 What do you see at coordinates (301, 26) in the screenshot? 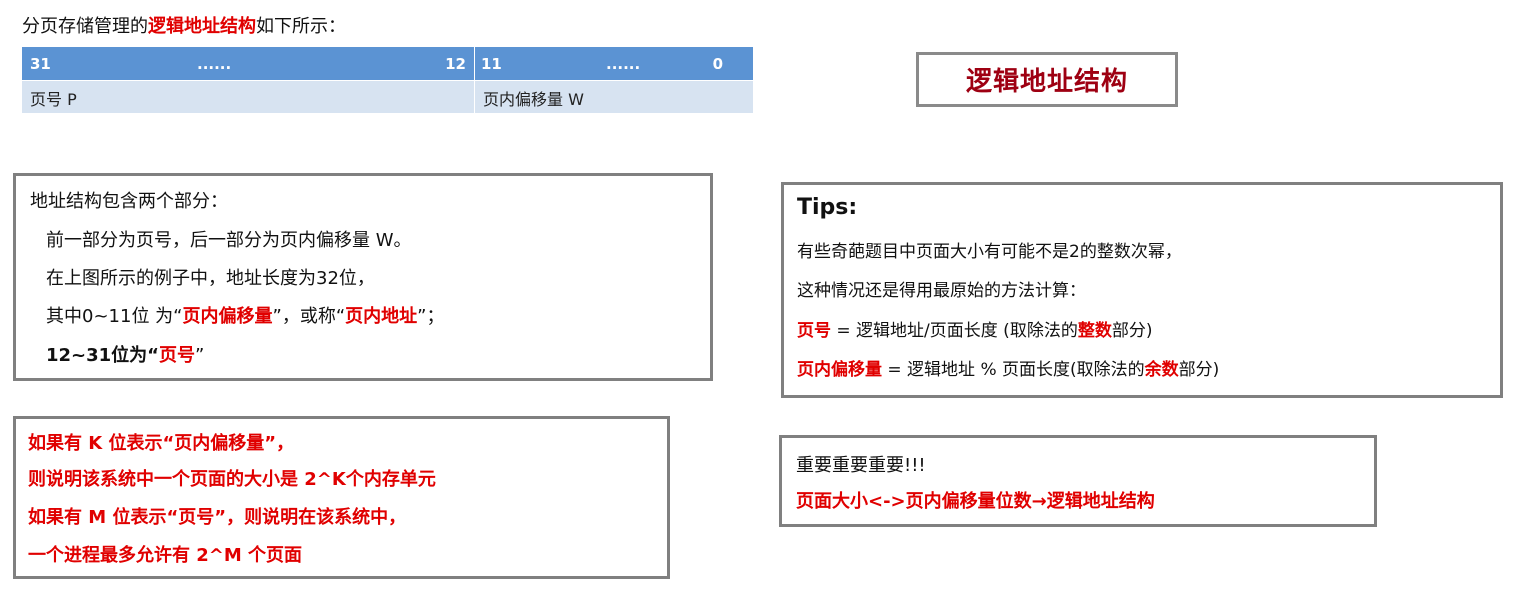
I see `intro-suffix: 如下所示：` at bounding box center [301, 26].